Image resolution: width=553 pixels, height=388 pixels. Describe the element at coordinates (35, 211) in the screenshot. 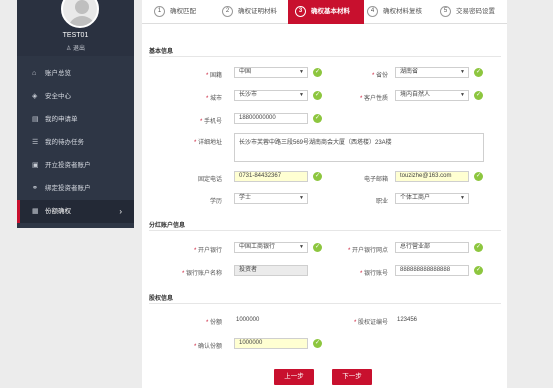

I see `share-icon: ▦` at that location.